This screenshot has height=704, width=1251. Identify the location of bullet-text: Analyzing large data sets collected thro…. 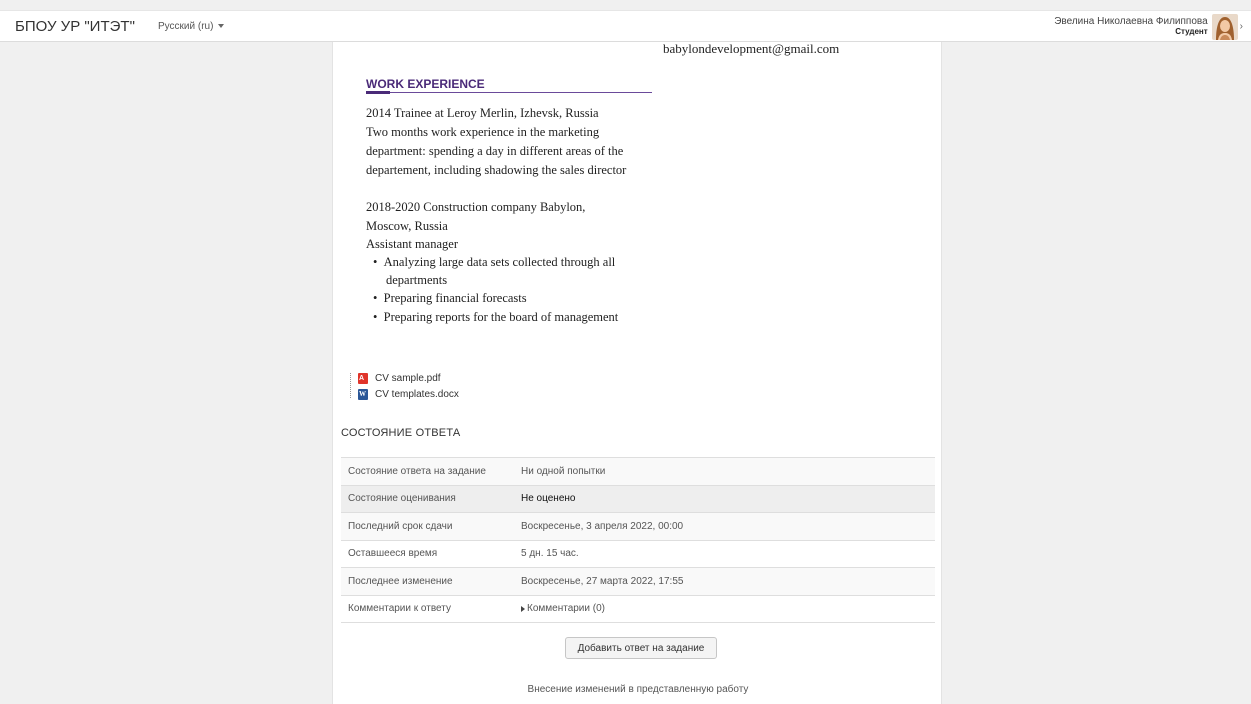
(499, 262).